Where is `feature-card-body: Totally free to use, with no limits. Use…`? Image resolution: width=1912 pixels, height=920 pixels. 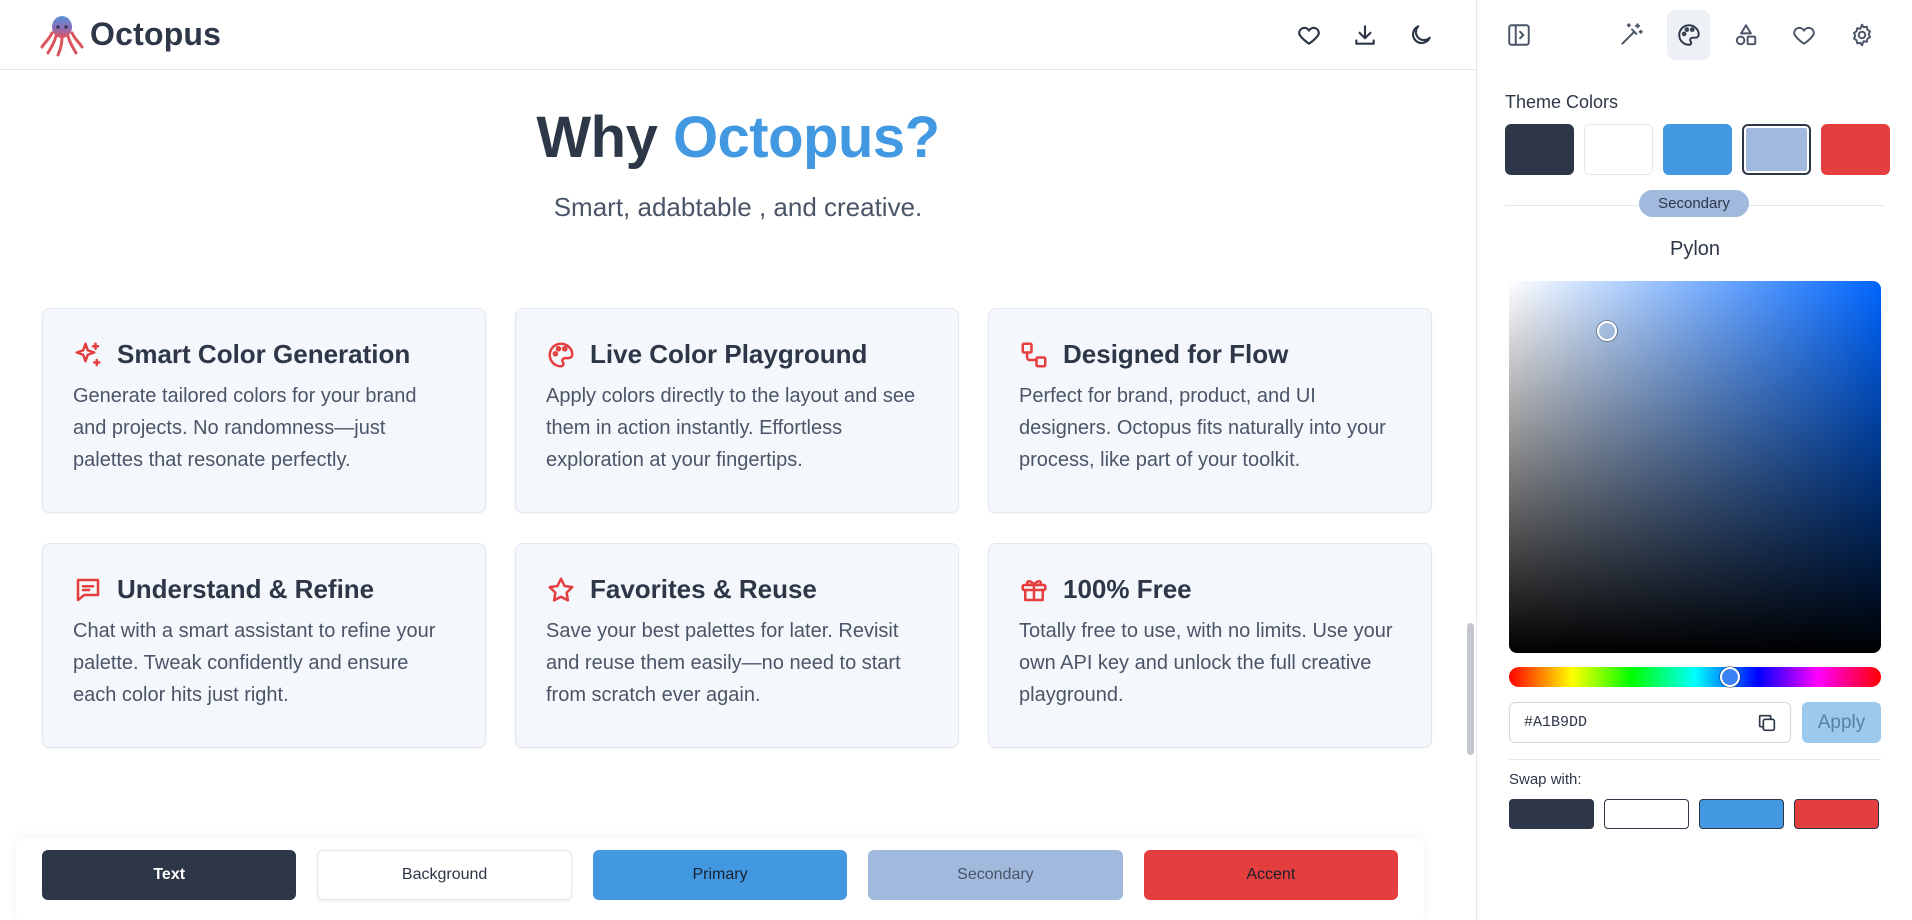 feature-card-body: Totally free to use, with no limits. Use… is located at coordinates (1206, 663).